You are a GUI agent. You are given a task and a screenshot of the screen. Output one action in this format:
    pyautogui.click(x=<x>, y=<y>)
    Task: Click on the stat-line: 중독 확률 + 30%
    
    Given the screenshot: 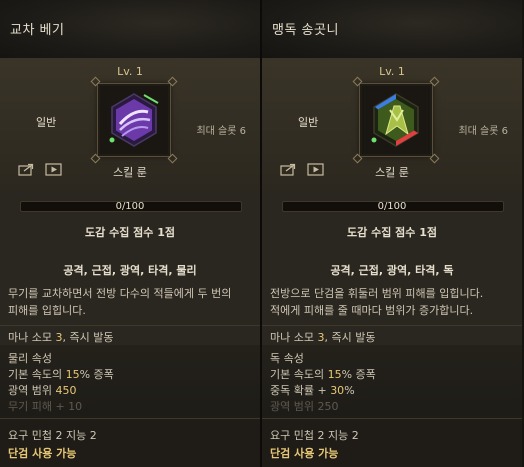 What is the action you would take?
    pyautogui.click(x=312, y=390)
    